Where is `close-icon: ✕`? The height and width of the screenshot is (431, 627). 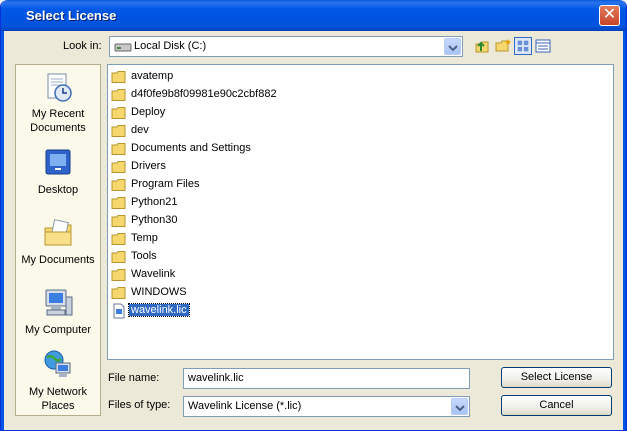 close-icon: ✕ is located at coordinates (609, 14).